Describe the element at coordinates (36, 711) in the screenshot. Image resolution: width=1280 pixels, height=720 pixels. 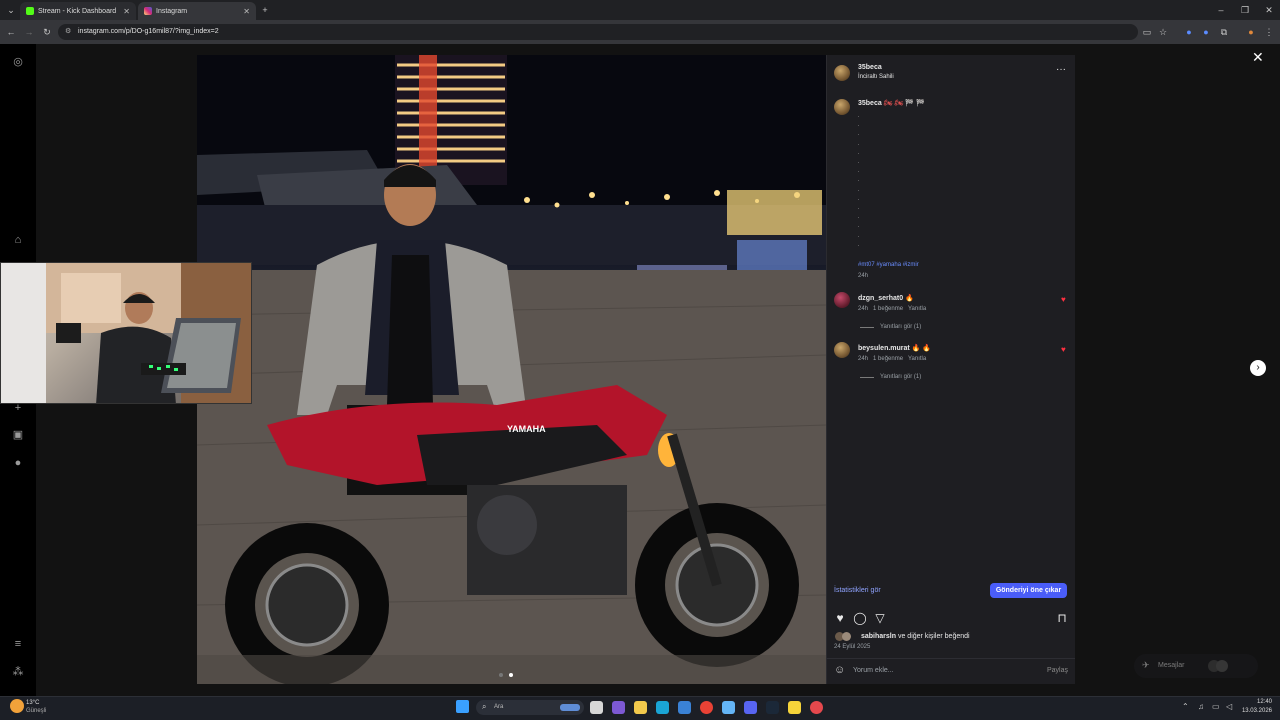
I see `weather-desc: Güneşli` at that location.